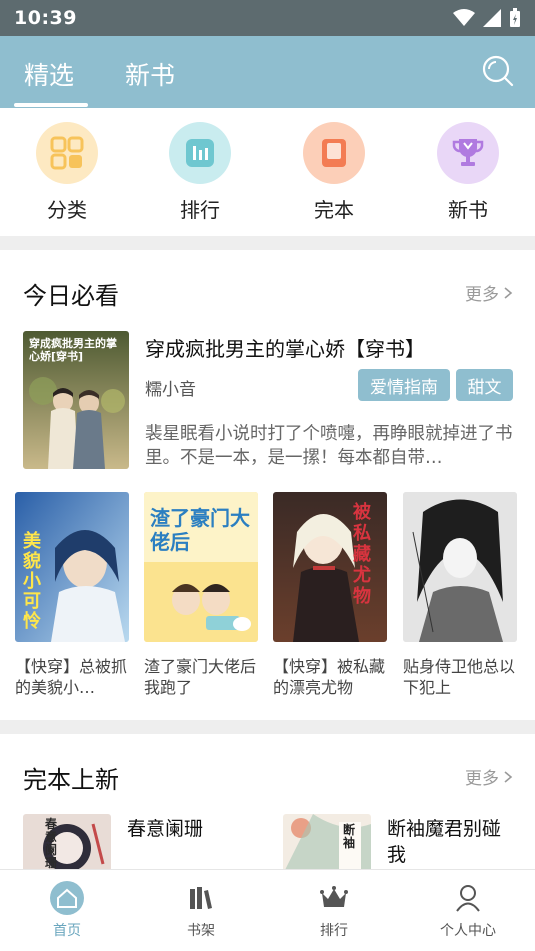 Image resolution: width=535 pixels, height=951 pixels. What do you see at coordinates (201, 931) in the screenshot?
I see `nav-label: 书架` at bounding box center [201, 931].